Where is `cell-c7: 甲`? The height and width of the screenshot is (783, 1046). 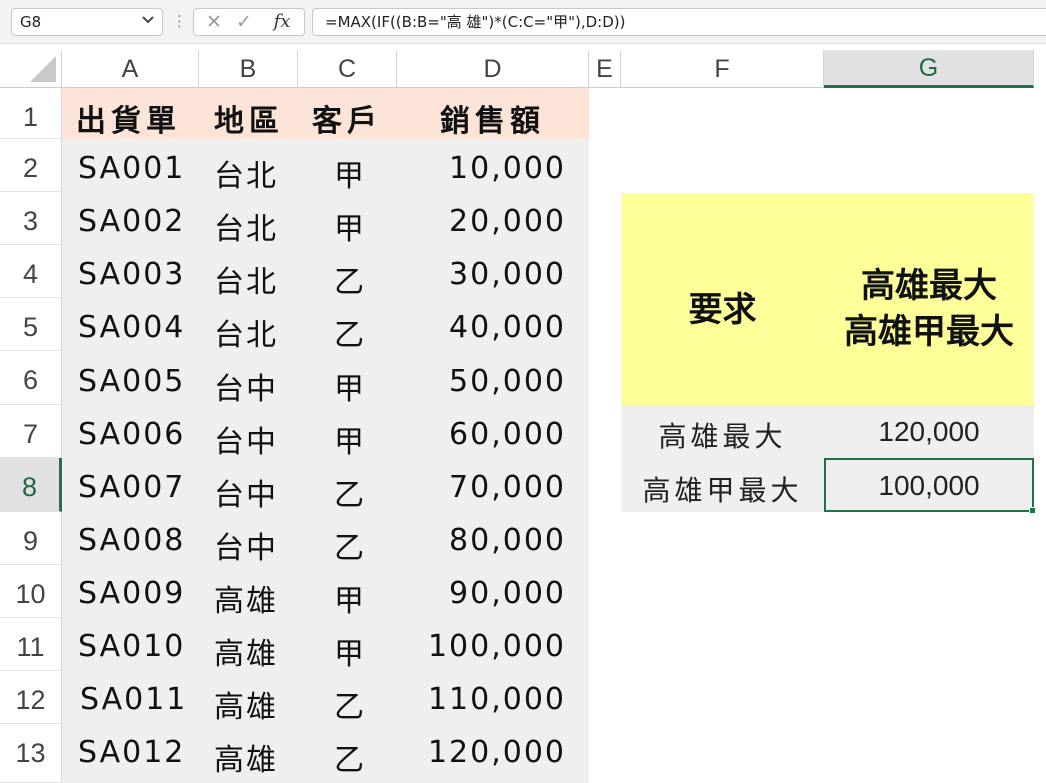 cell-c7: 甲 is located at coordinates (350, 439).